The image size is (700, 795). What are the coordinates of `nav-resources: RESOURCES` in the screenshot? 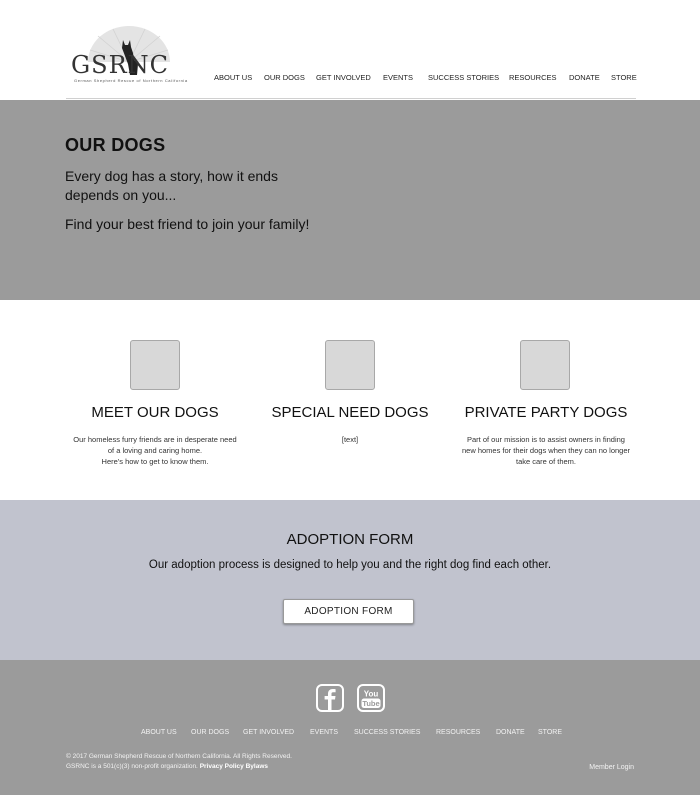 It's located at (533, 77).